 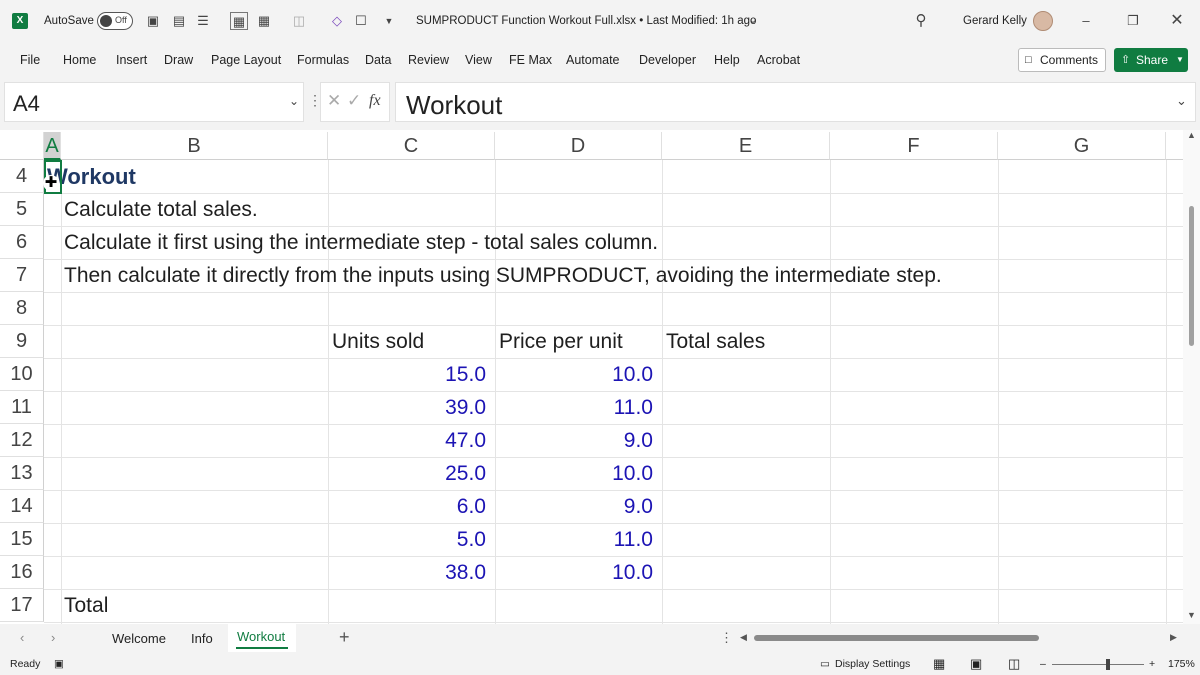 I want to click on menu-view: View, so click(x=478, y=60).